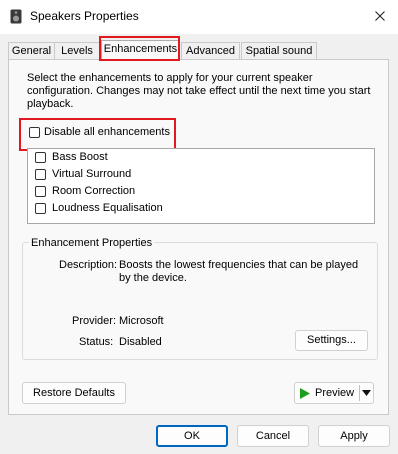  I want to click on tab-label: Levels, so click(77, 51).